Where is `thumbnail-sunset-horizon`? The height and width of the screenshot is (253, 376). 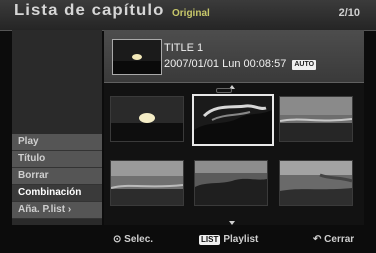 thumbnail-sunset-horizon is located at coordinates (316, 119).